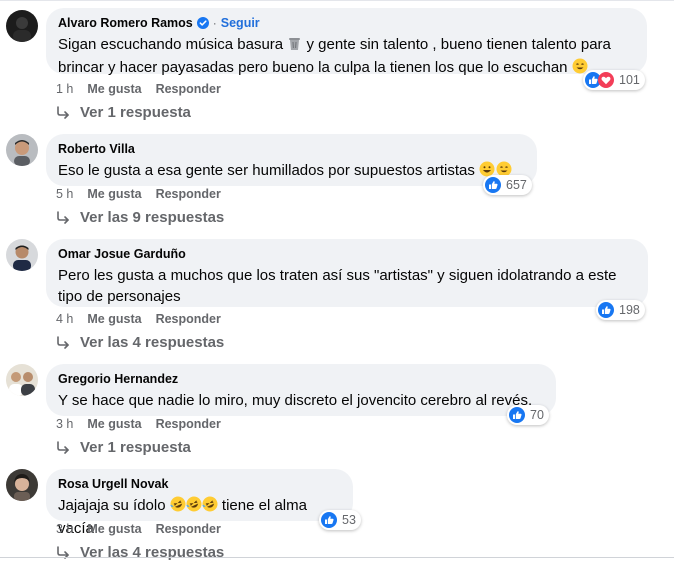 The height and width of the screenshot is (568, 674). What do you see at coordinates (114, 505) in the screenshot?
I see `comment-text-part: Jajajaja su ídolo` at bounding box center [114, 505].